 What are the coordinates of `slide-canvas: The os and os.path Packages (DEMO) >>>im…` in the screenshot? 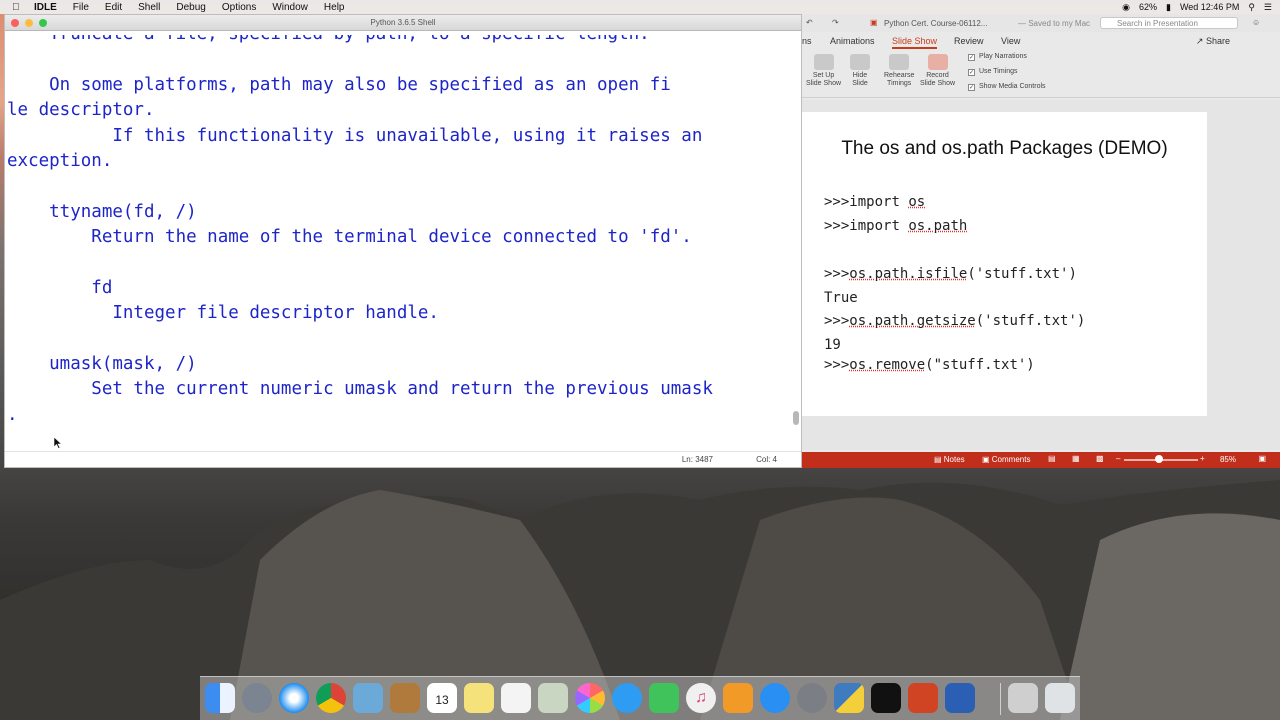 It's located at (1004, 264).